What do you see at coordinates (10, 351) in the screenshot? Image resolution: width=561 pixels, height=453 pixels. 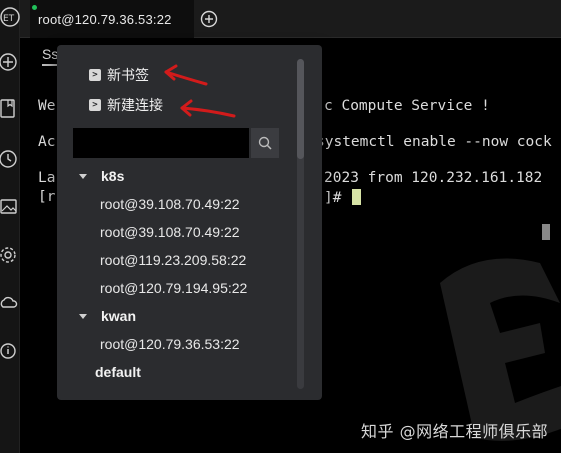 I see `info-icon` at bounding box center [10, 351].